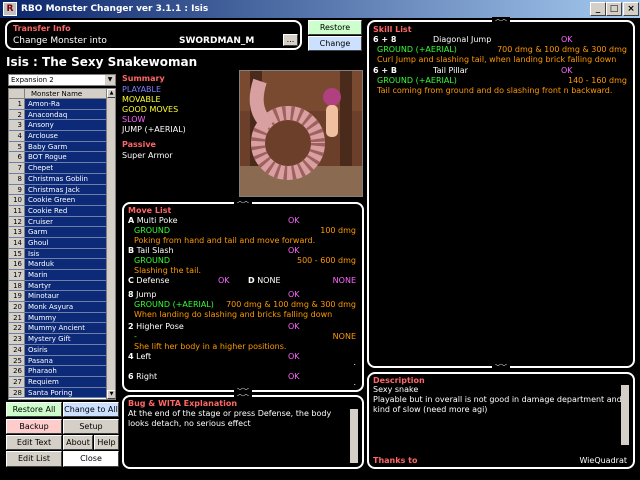 The width and height of the screenshot is (640, 480). Describe the element at coordinates (34, 426) in the screenshot. I see `backup-button: Backup` at that location.